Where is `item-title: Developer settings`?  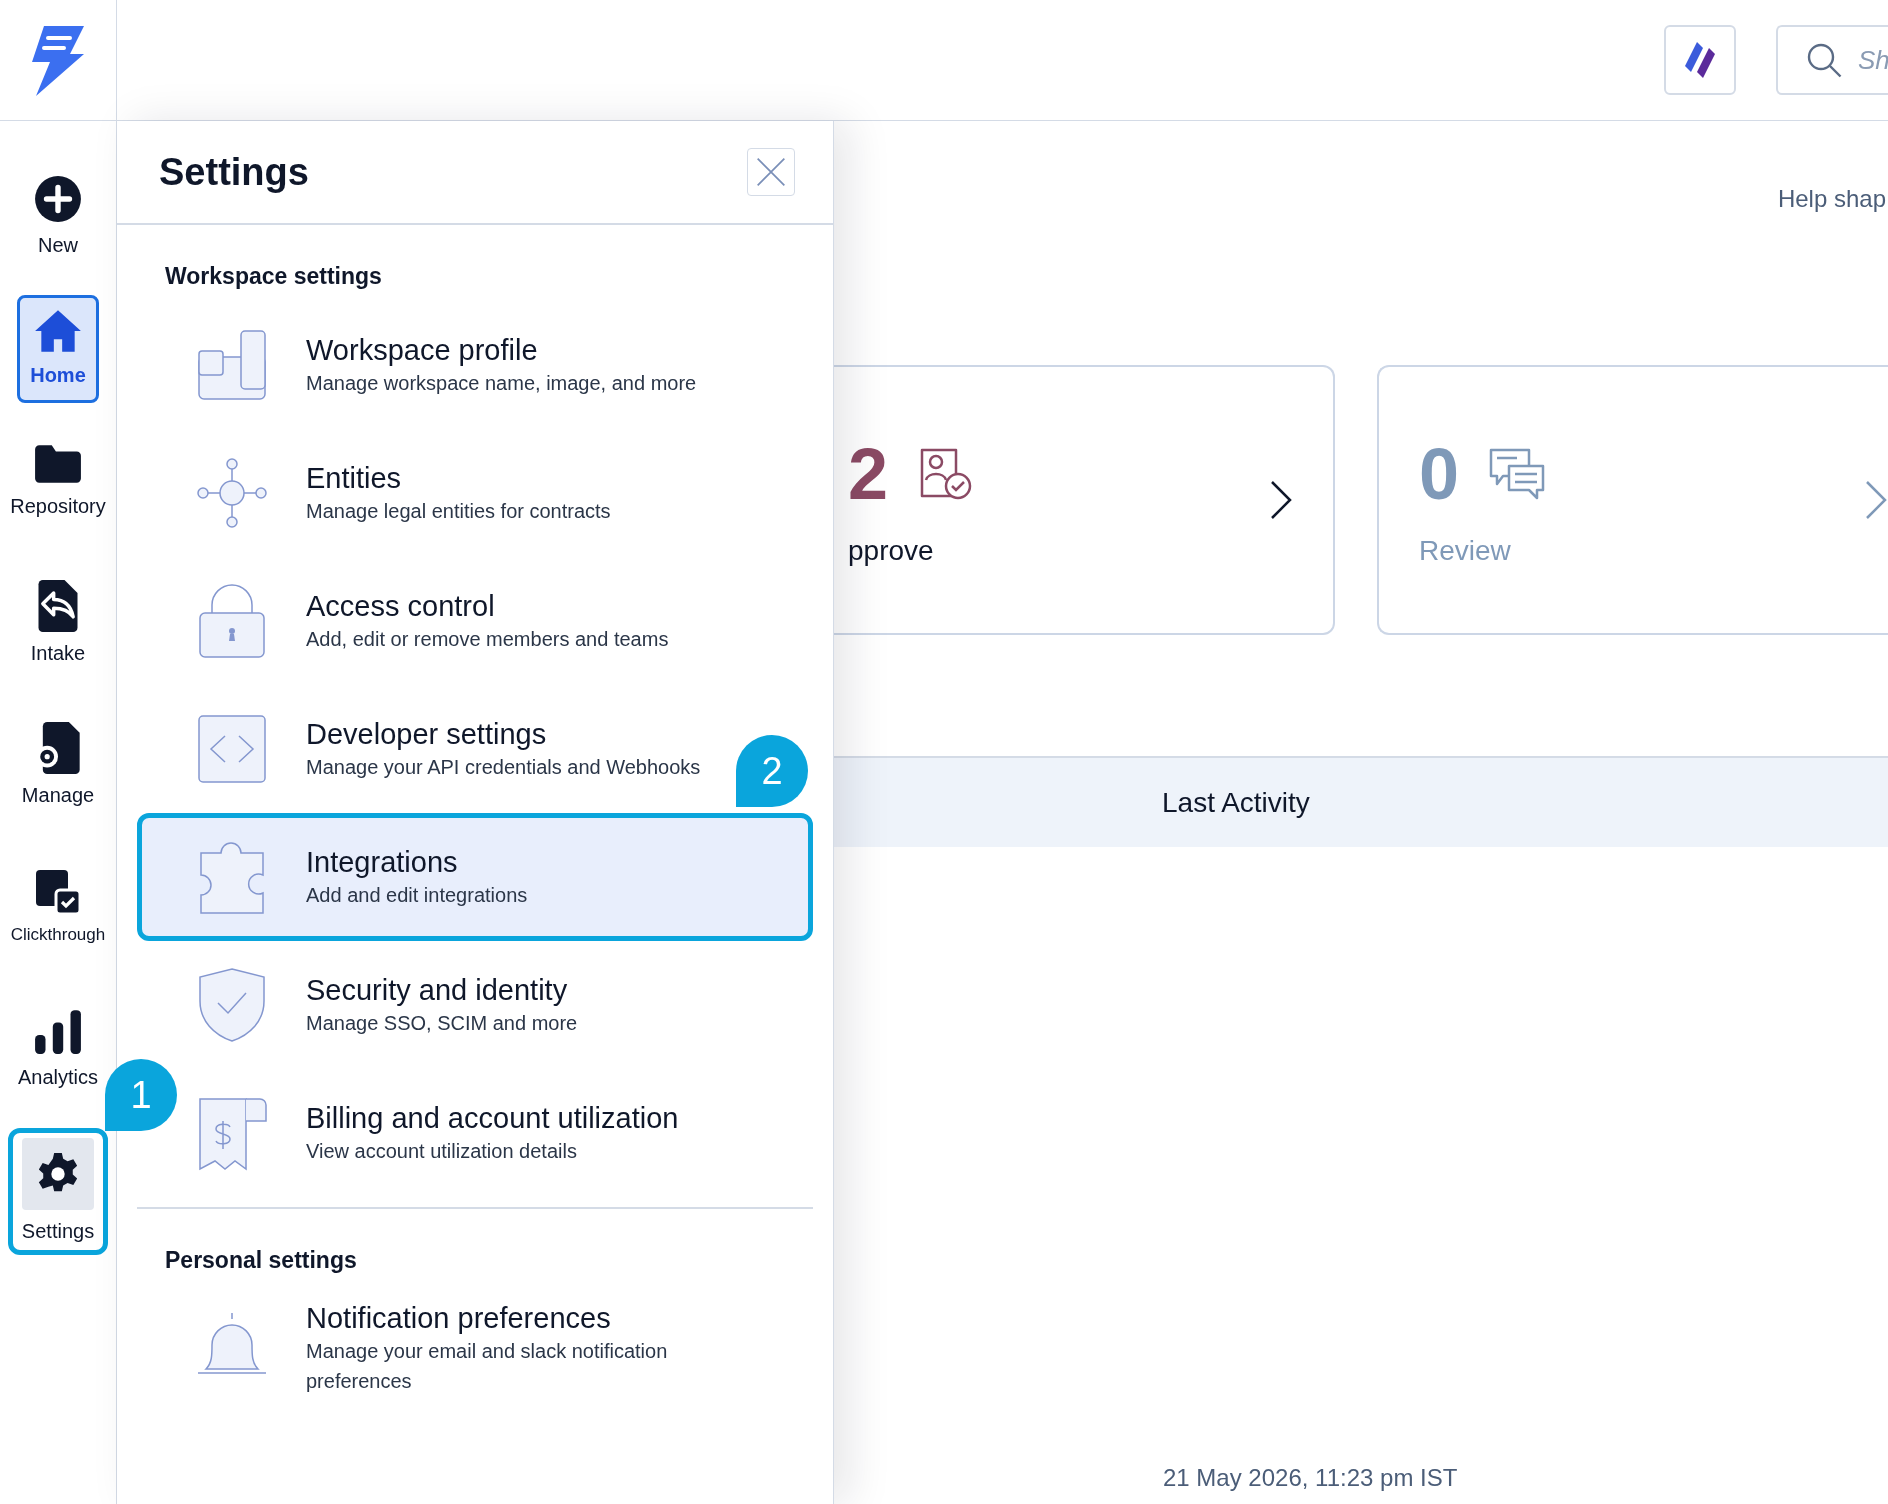
item-title: Developer settings is located at coordinates (427, 734).